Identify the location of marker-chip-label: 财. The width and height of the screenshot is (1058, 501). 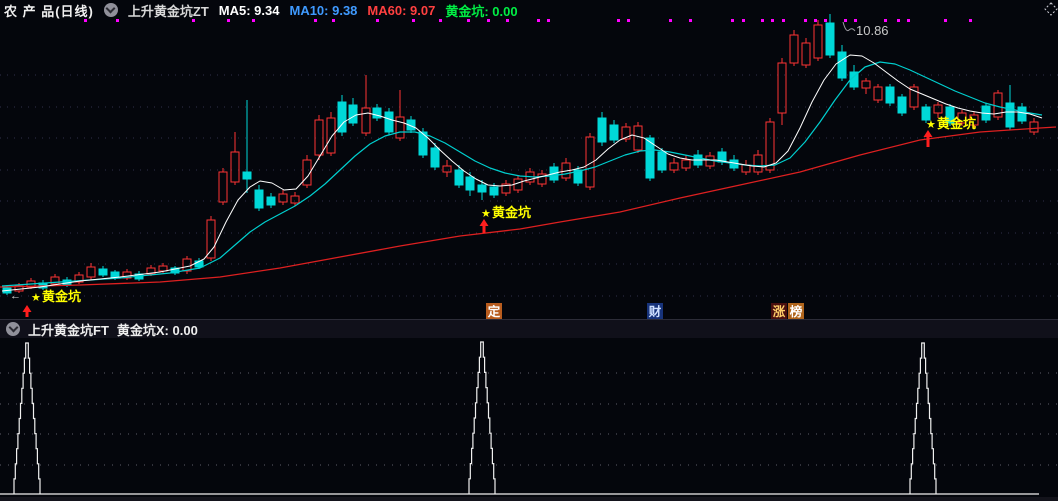
(655, 311).